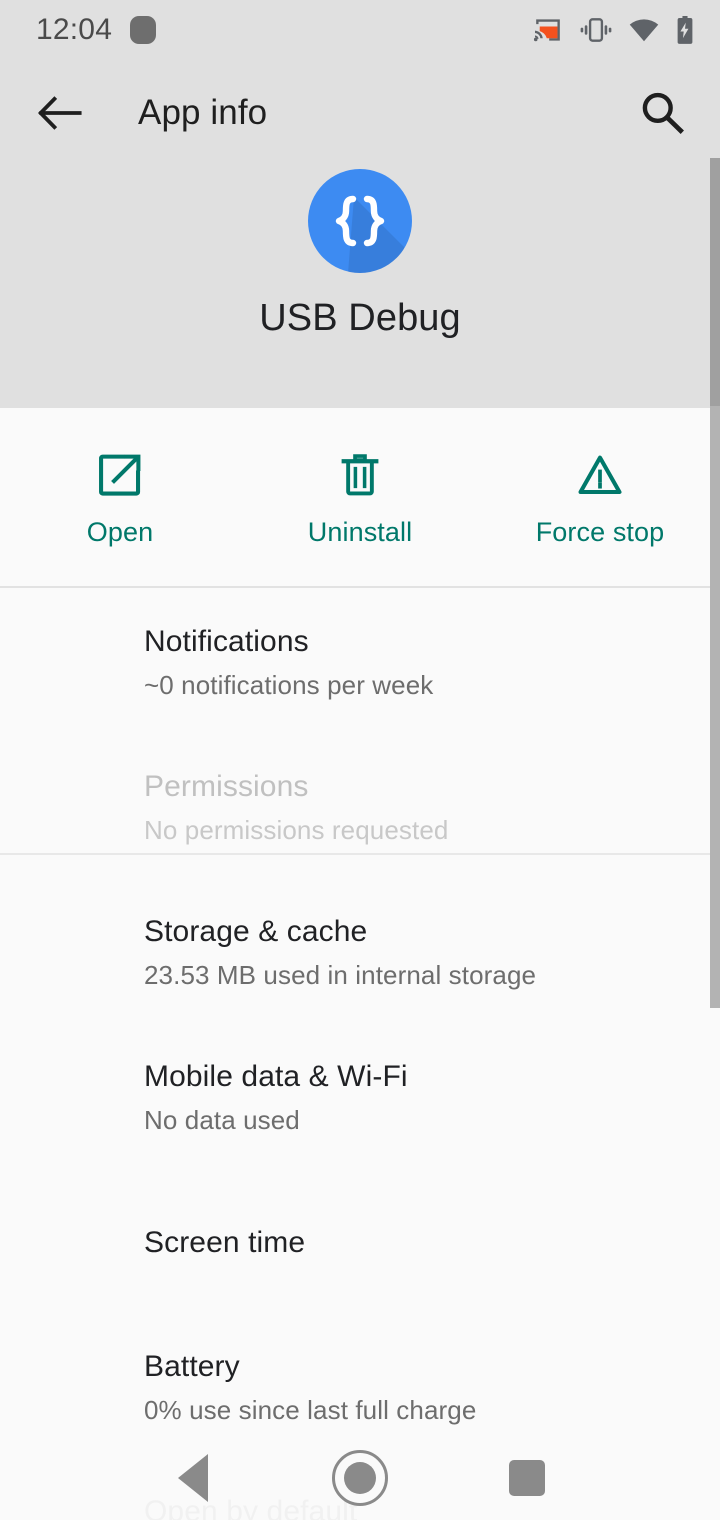  I want to click on list-item-subtitle: No permissions requested, so click(296, 830).